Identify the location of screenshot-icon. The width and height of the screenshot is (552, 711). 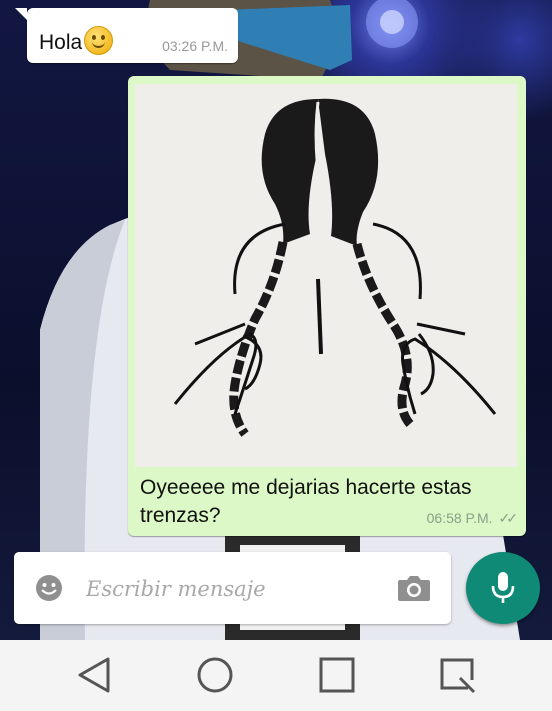
(458, 678).